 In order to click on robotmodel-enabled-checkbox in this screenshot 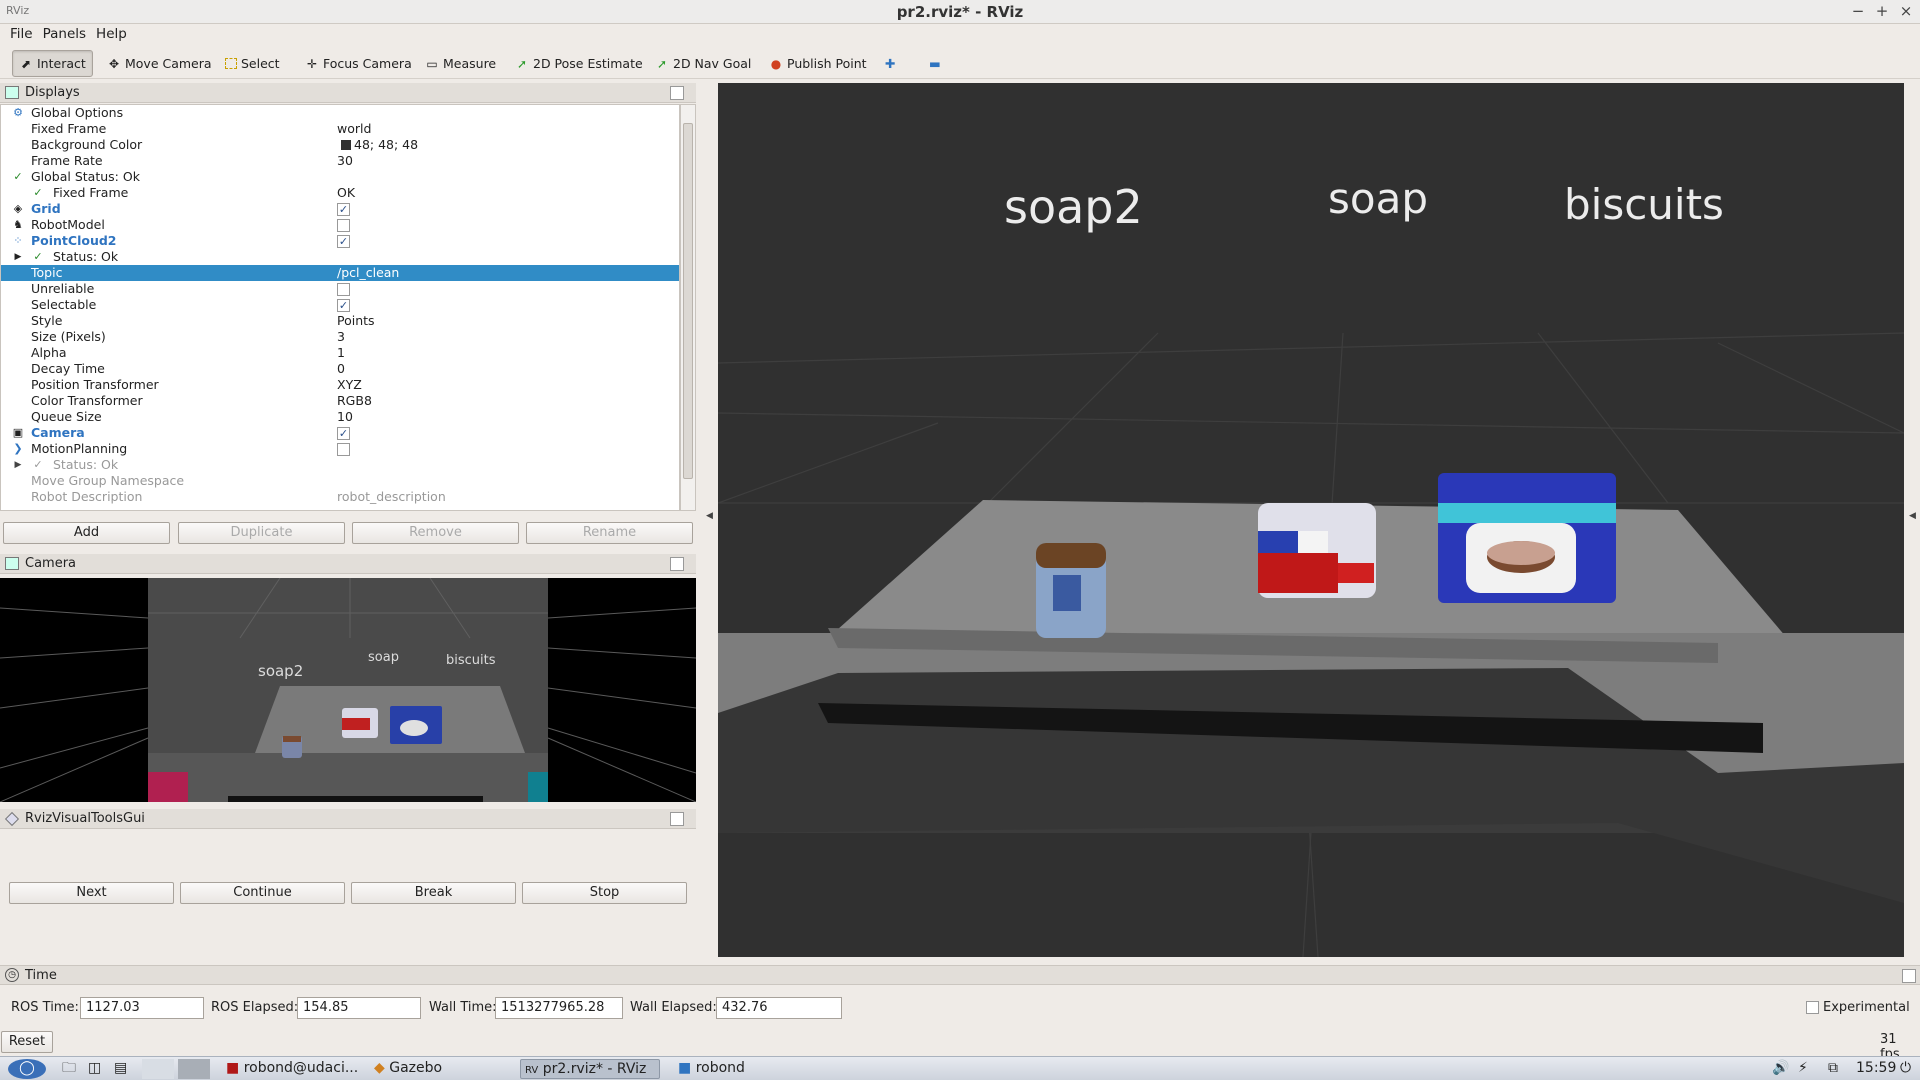, I will do `click(343, 225)`.